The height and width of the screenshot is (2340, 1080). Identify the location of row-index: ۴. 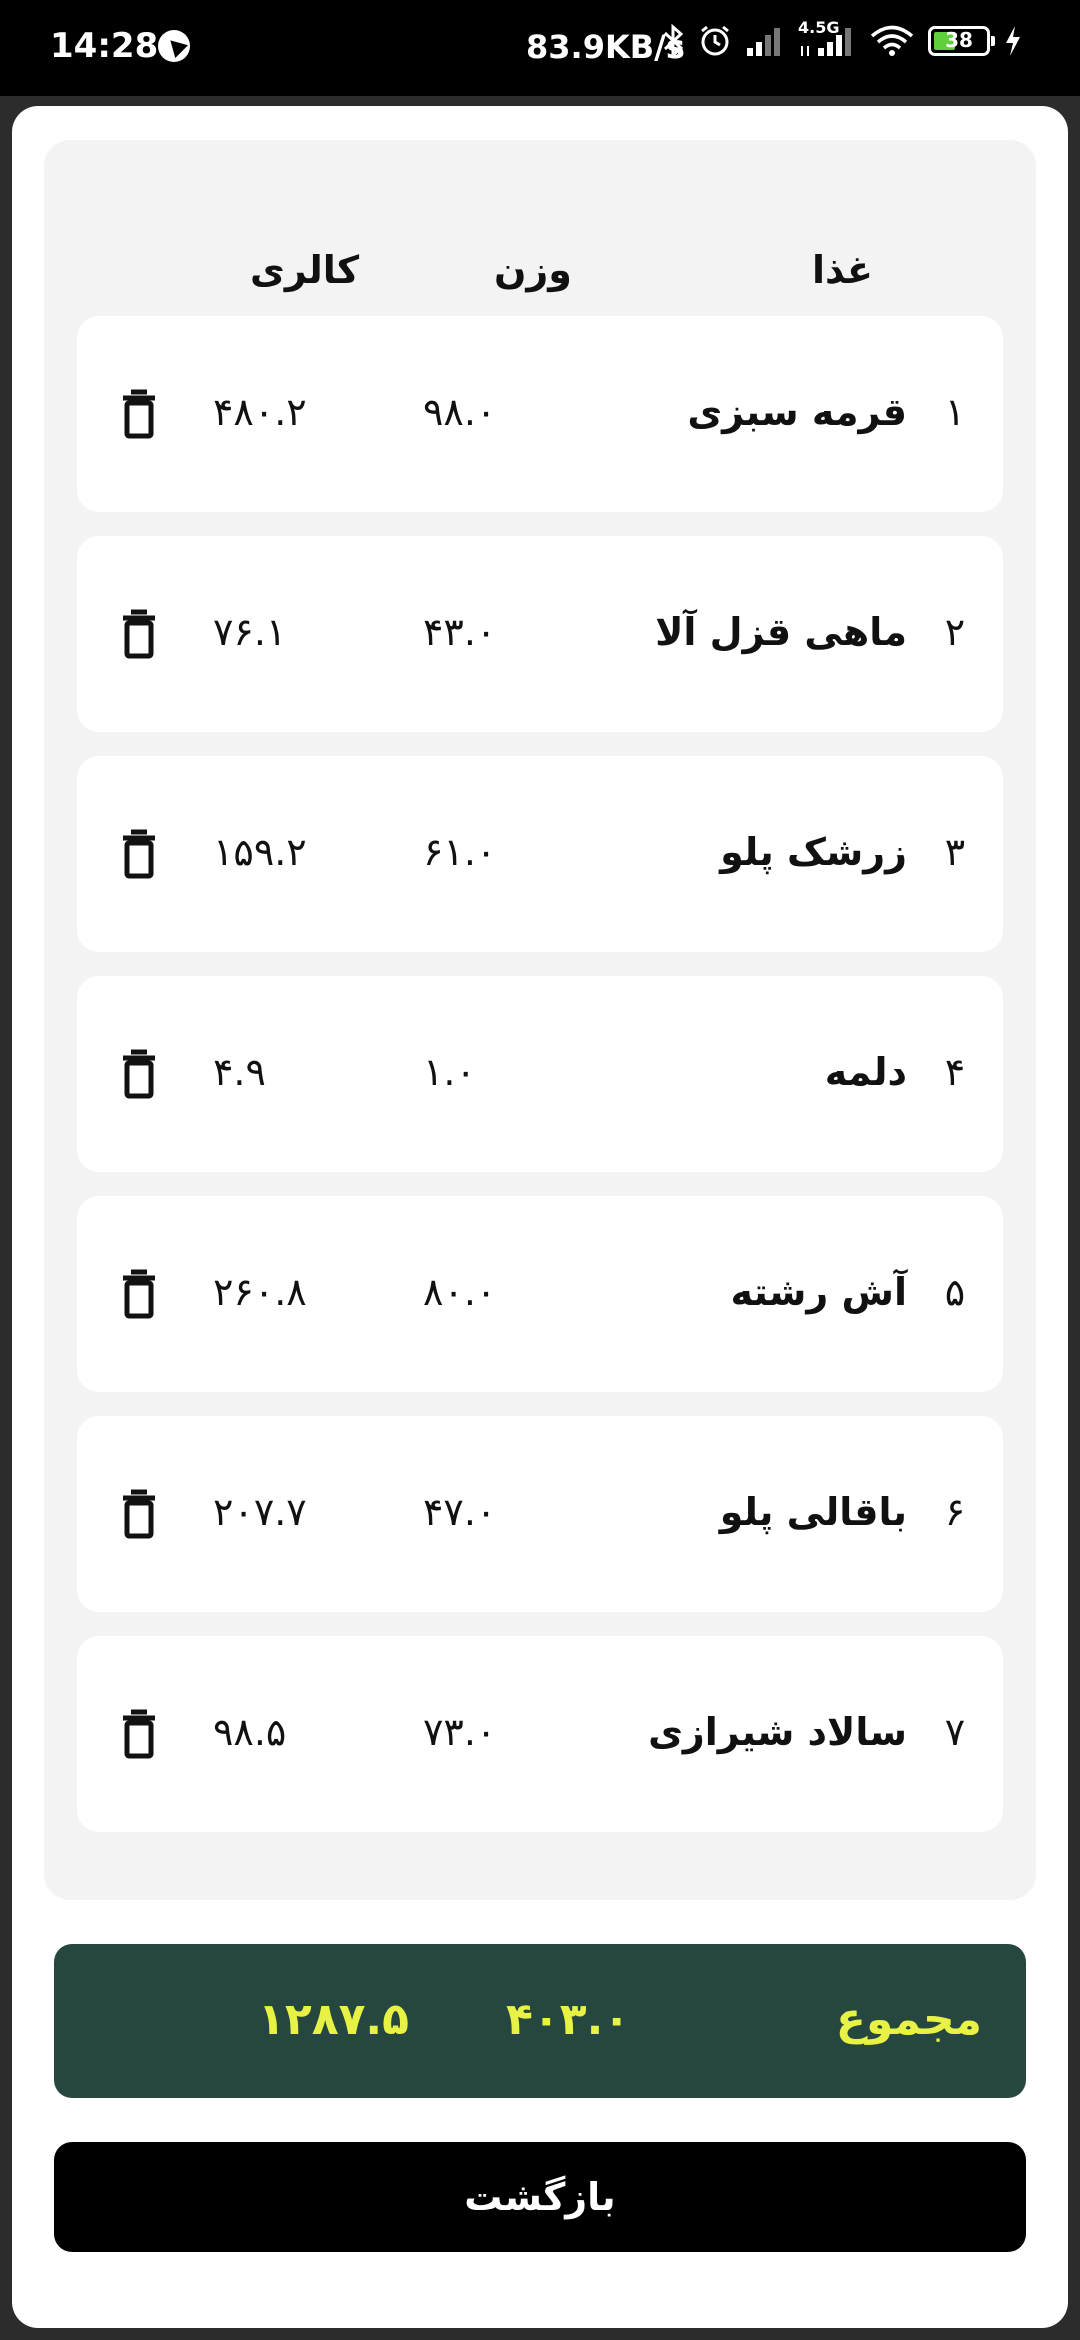
(955, 1072).